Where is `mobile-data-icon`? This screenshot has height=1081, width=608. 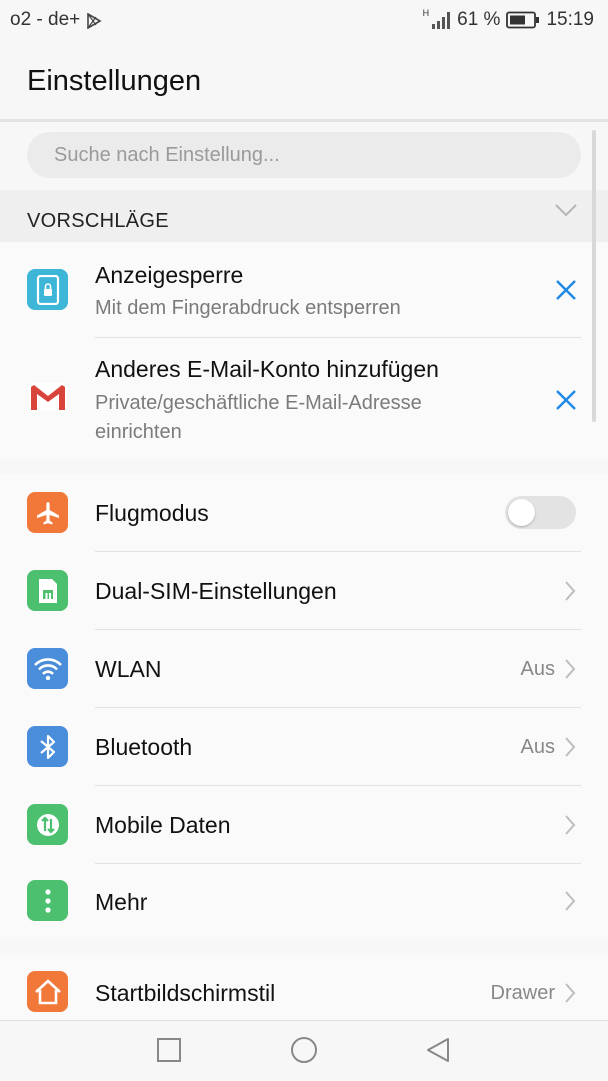 mobile-data-icon is located at coordinates (47, 824).